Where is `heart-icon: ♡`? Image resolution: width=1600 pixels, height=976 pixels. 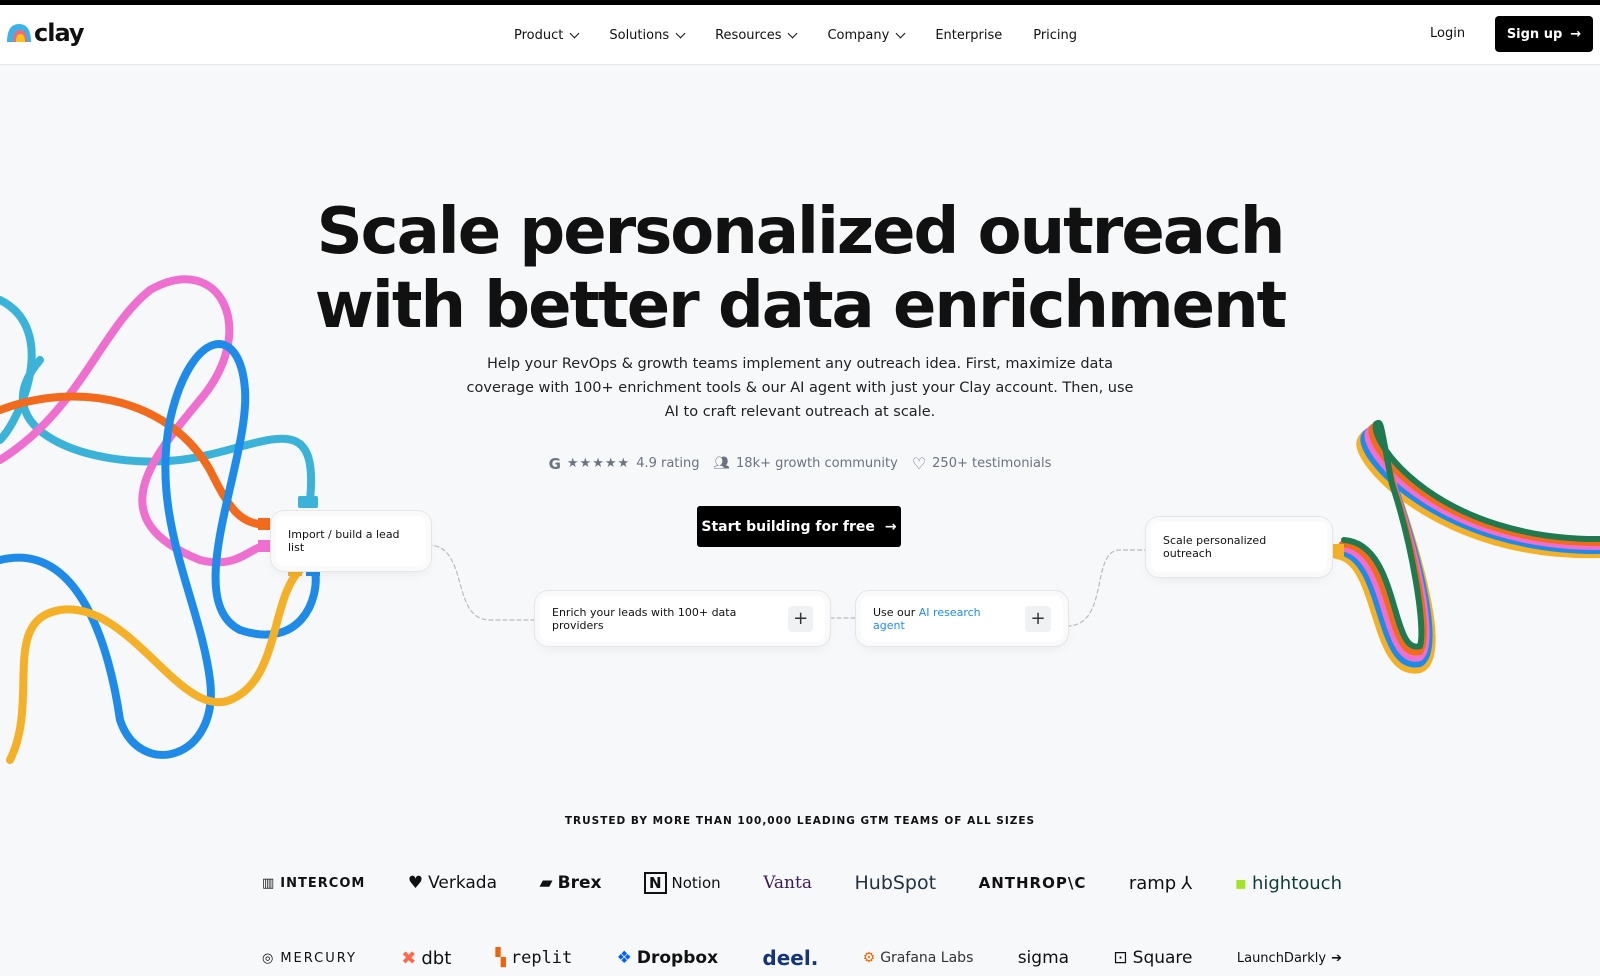 heart-icon: ♡ is located at coordinates (919, 463).